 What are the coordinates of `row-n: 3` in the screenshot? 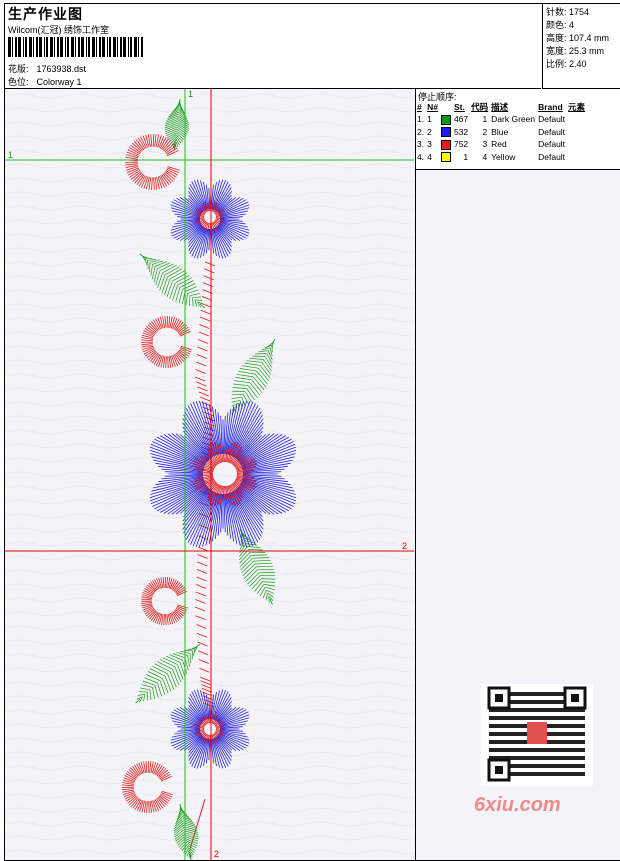 It's located at (429, 144).